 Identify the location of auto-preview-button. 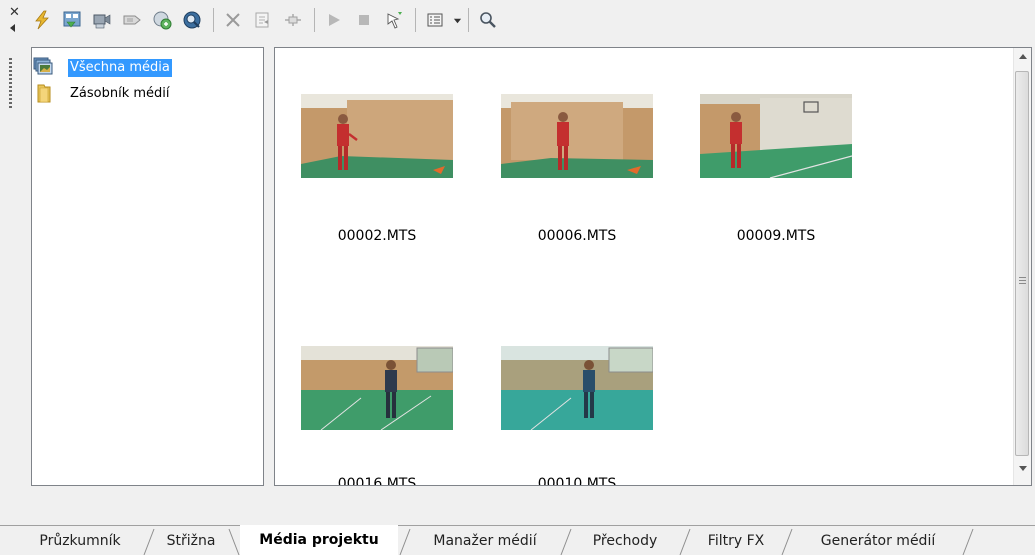
(394, 20).